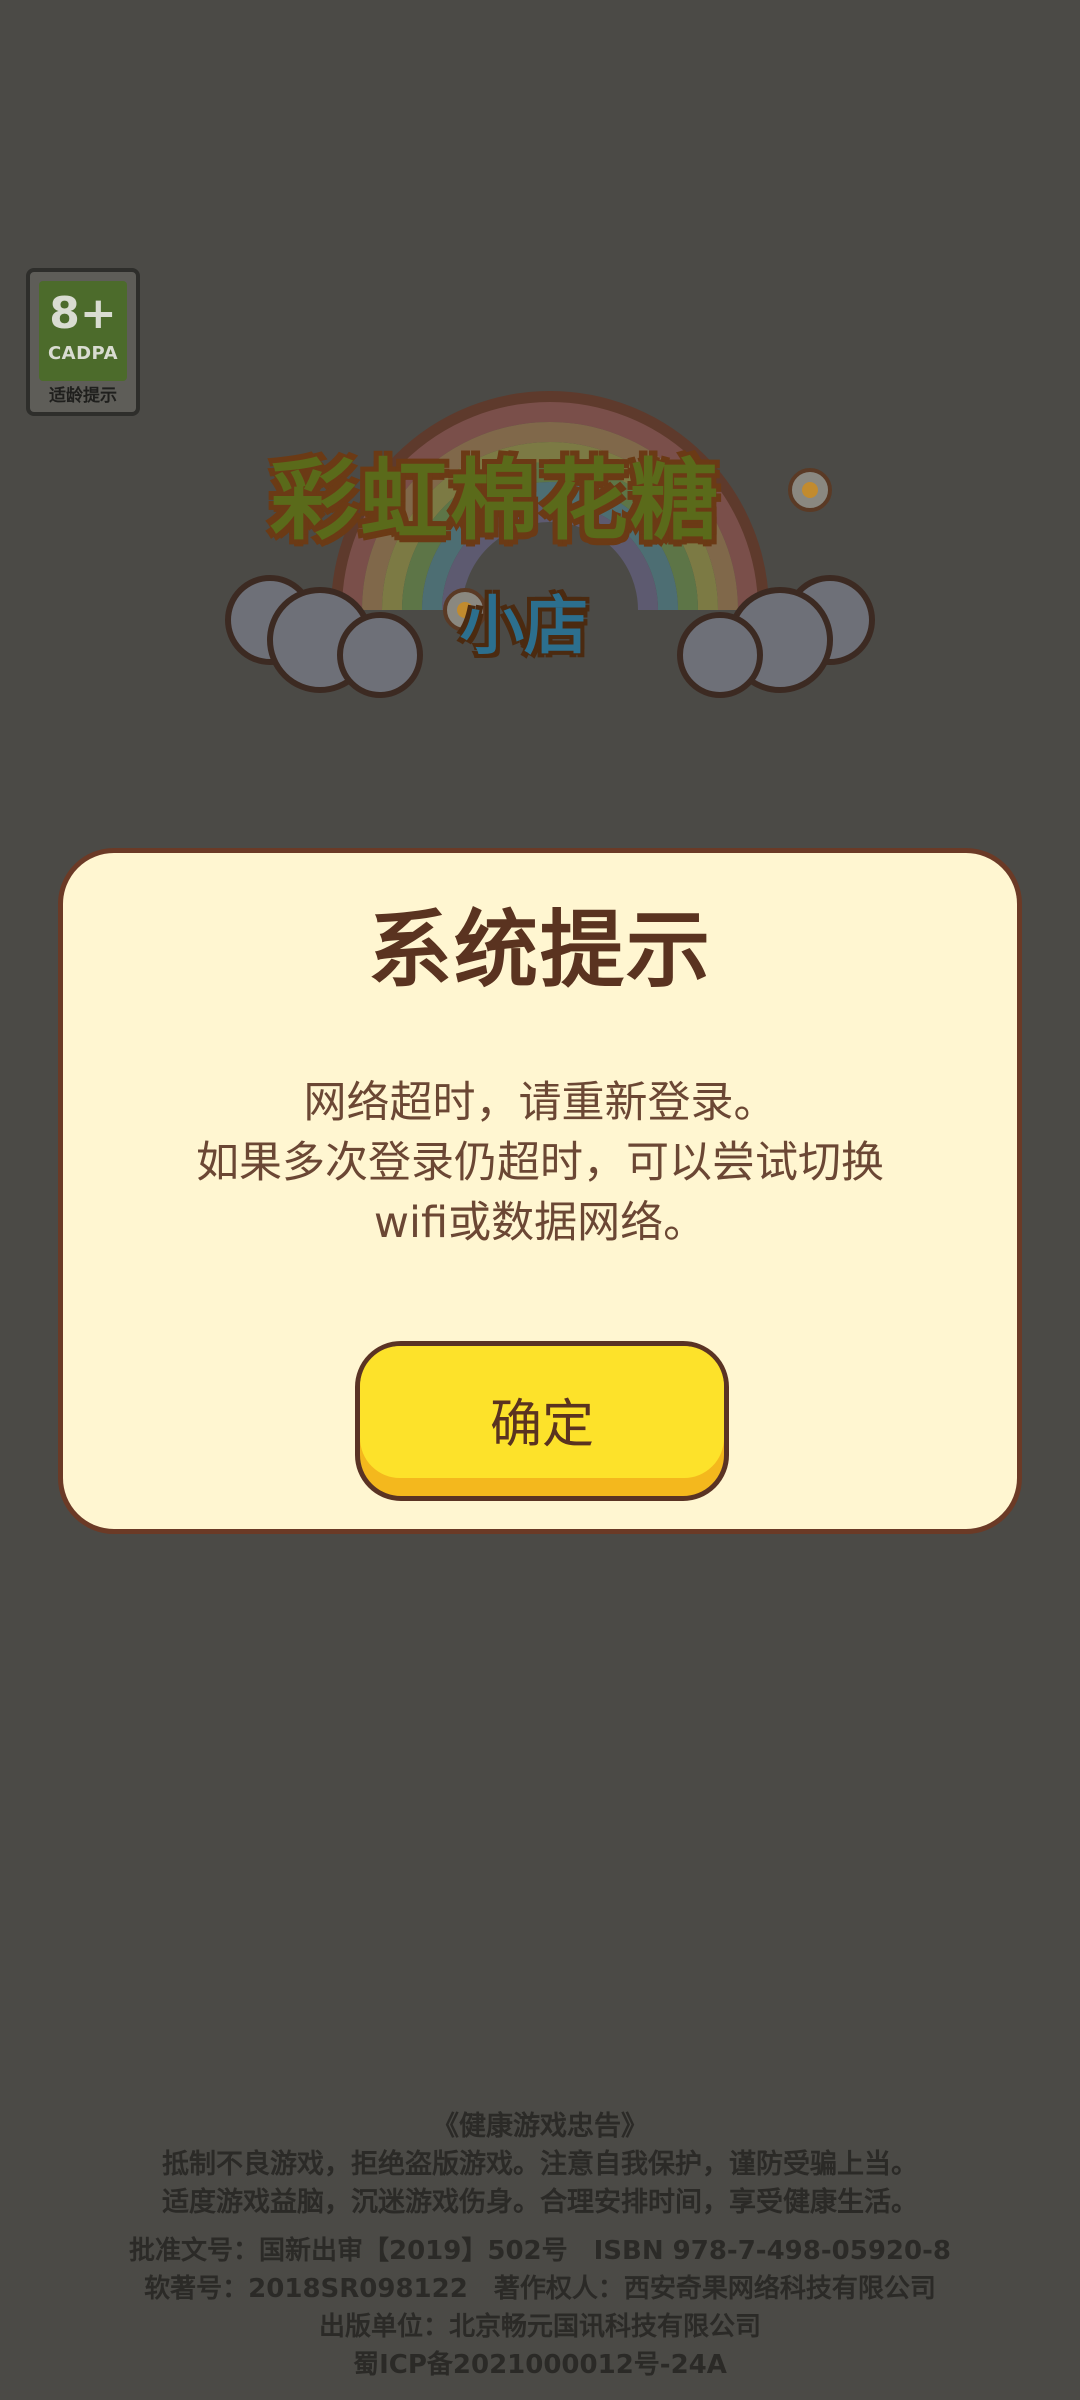 The width and height of the screenshot is (1080, 2400). I want to click on confirm-button: 确定, so click(542, 1421).